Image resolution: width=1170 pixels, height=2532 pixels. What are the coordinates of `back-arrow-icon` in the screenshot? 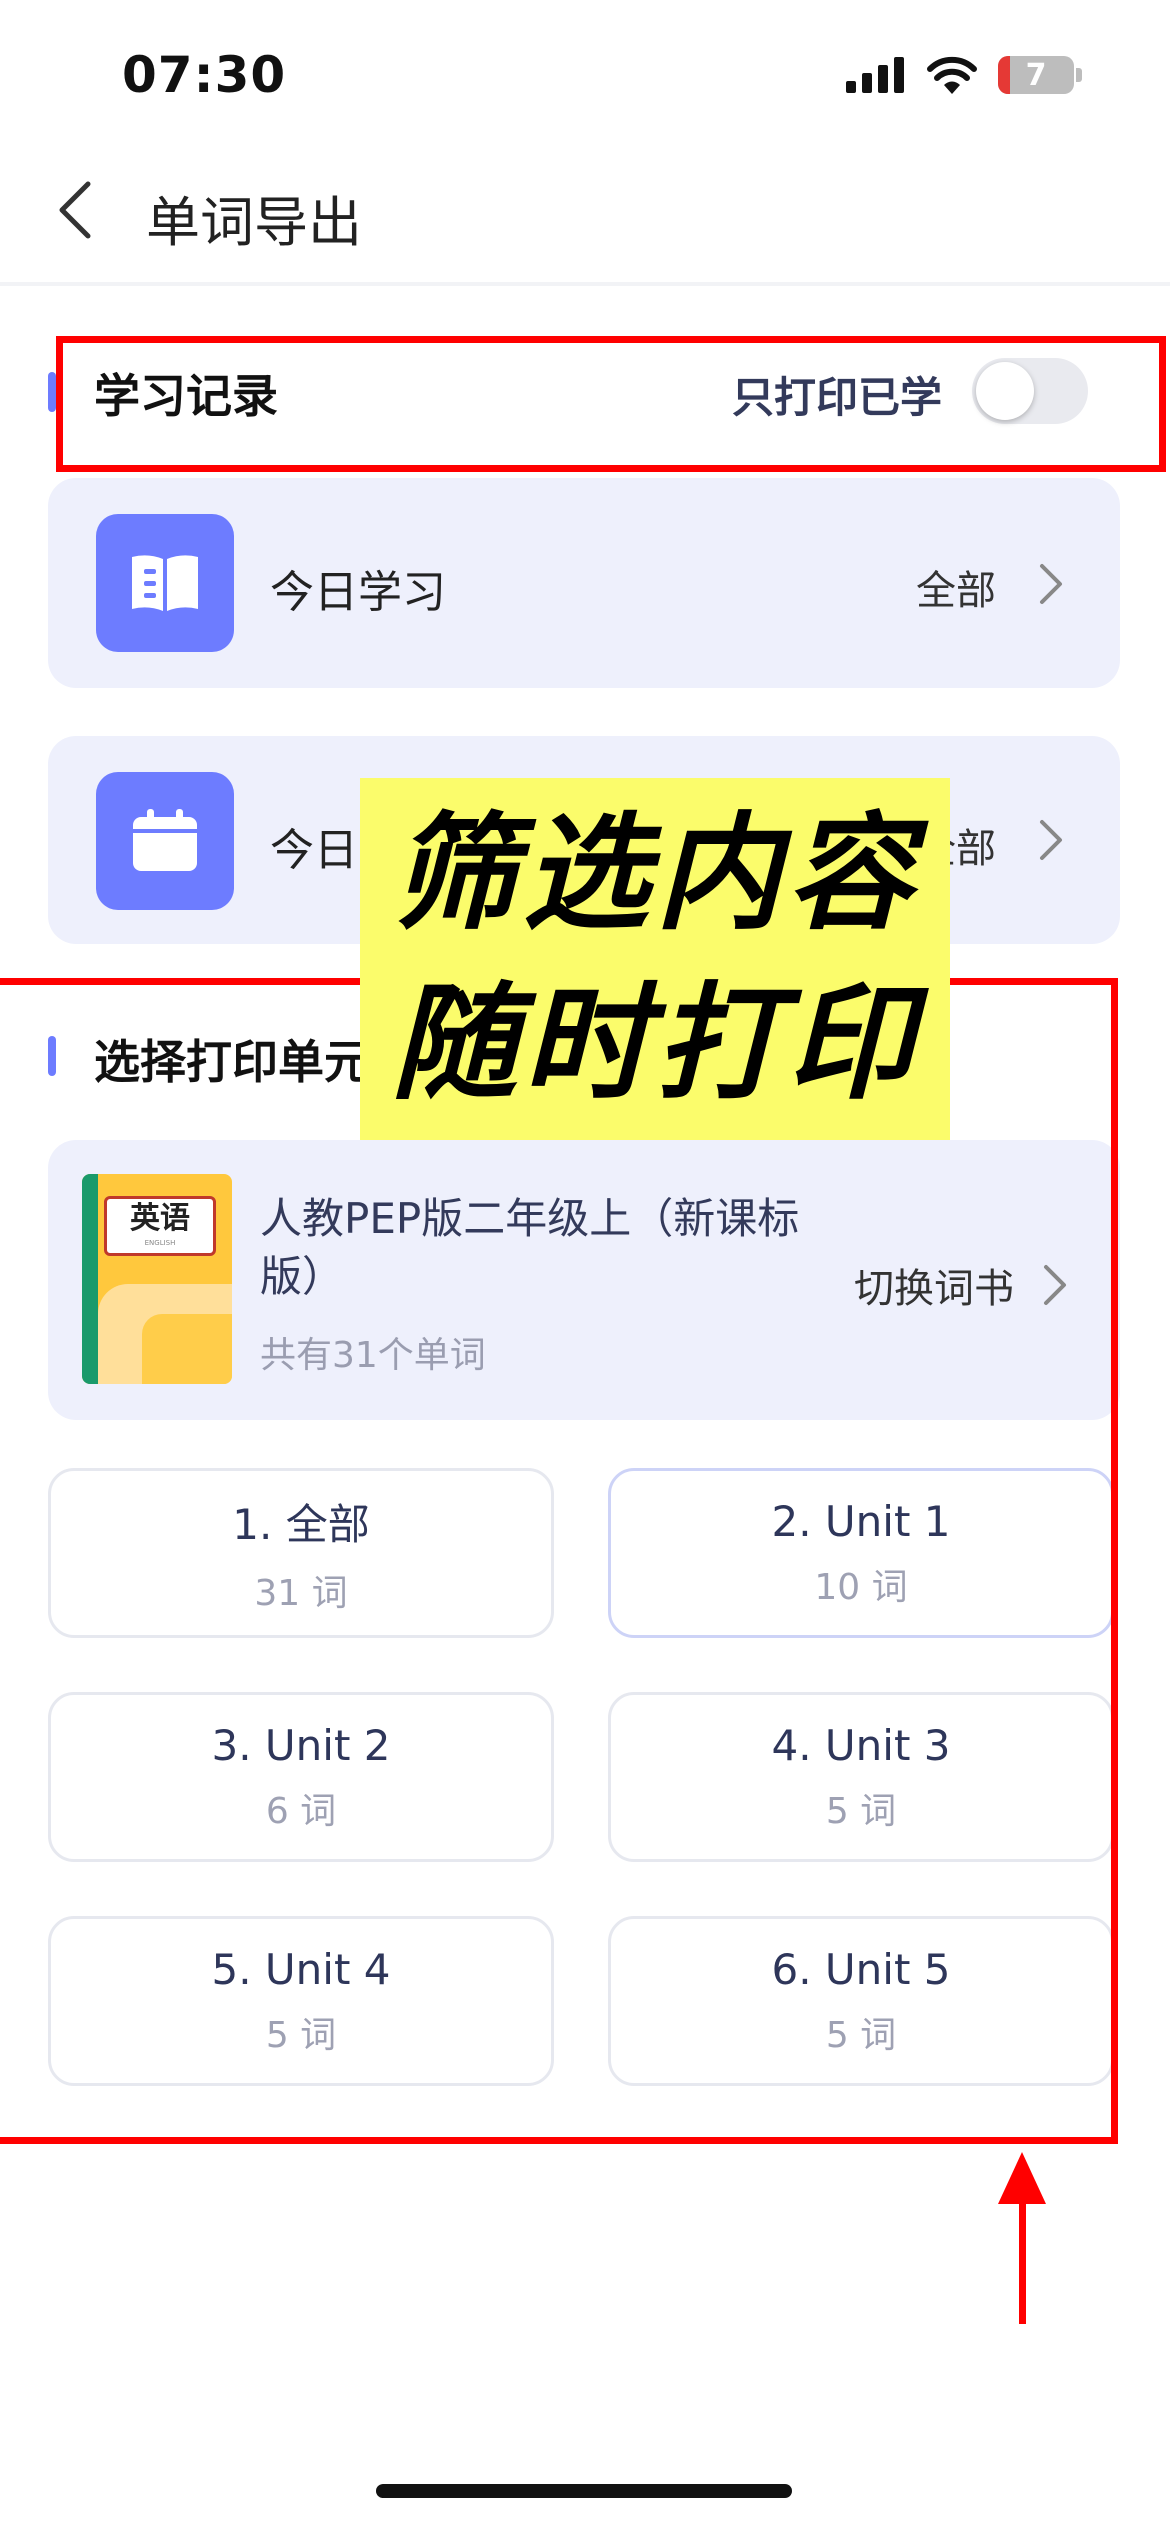 It's located at (75, 210).